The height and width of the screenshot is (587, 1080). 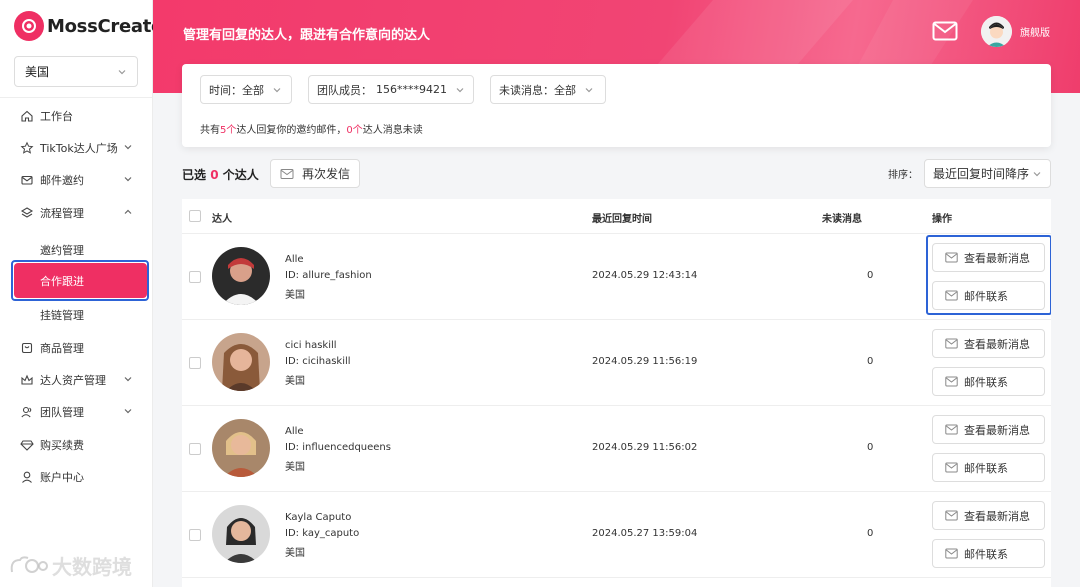 What do you see at coordinates (62, 213) in the screenshot?
I see `sidebar-item-label: 流程管理` at bounding box center [62, 213].